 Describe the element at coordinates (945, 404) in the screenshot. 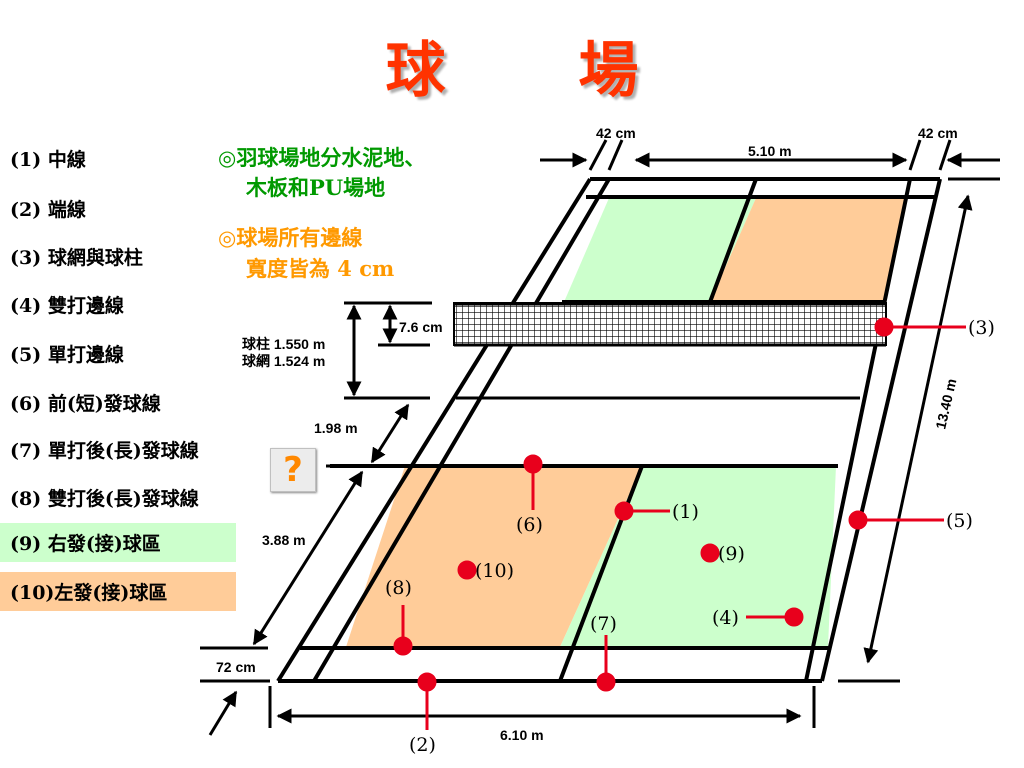

I see `dim-length: 13.40 m` at that location.